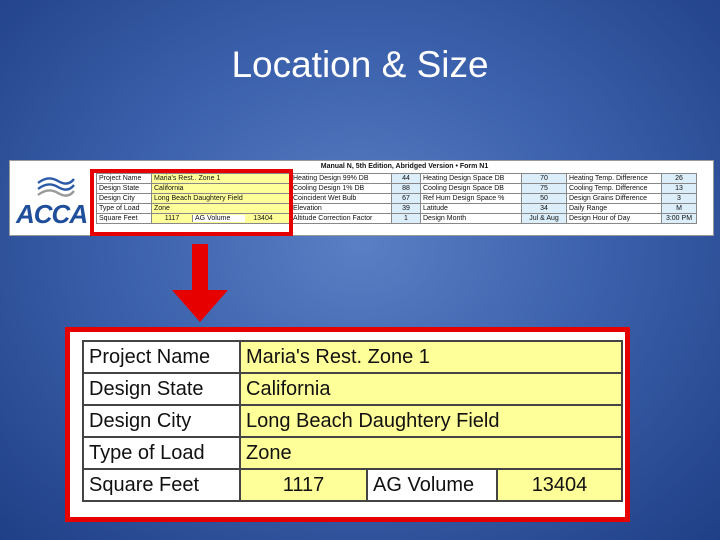  What do you see at coordinates (544, 208) in the screenshot?
I see `sheet-cell: 34` at bounding box center [544, 208].